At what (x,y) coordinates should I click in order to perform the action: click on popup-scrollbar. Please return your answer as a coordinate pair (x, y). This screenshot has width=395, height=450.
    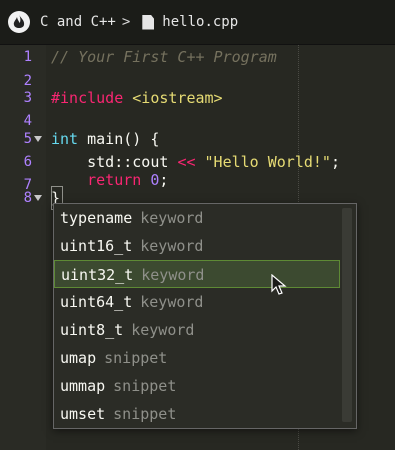
    Looking at the image, I should click on (347, 315).